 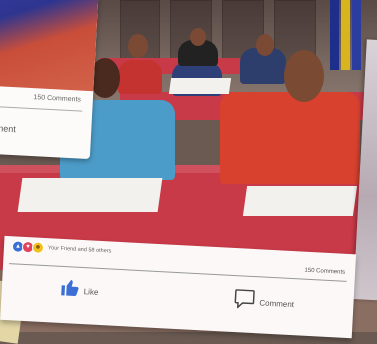 What do you see at coordinates (41, 108) in the screenshot?
I see `divider` at bounding box center [41, 108].